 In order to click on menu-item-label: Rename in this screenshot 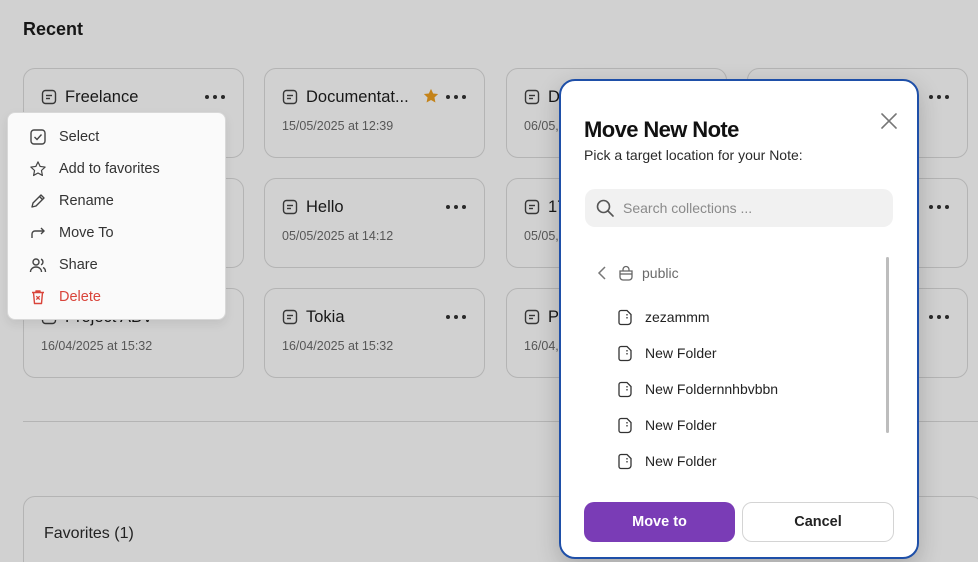, I will do `click(86, 201)`.